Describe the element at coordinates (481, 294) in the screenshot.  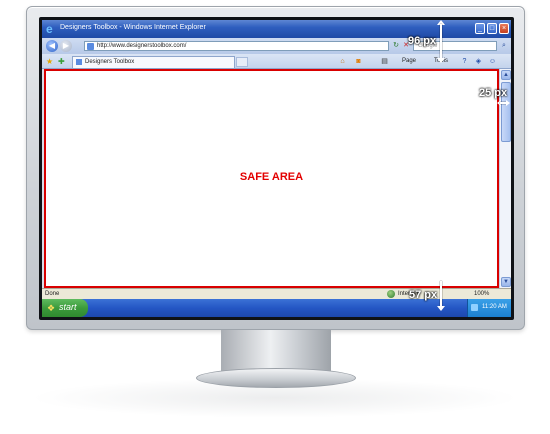
I see `zoom-level: 100%` at that location.